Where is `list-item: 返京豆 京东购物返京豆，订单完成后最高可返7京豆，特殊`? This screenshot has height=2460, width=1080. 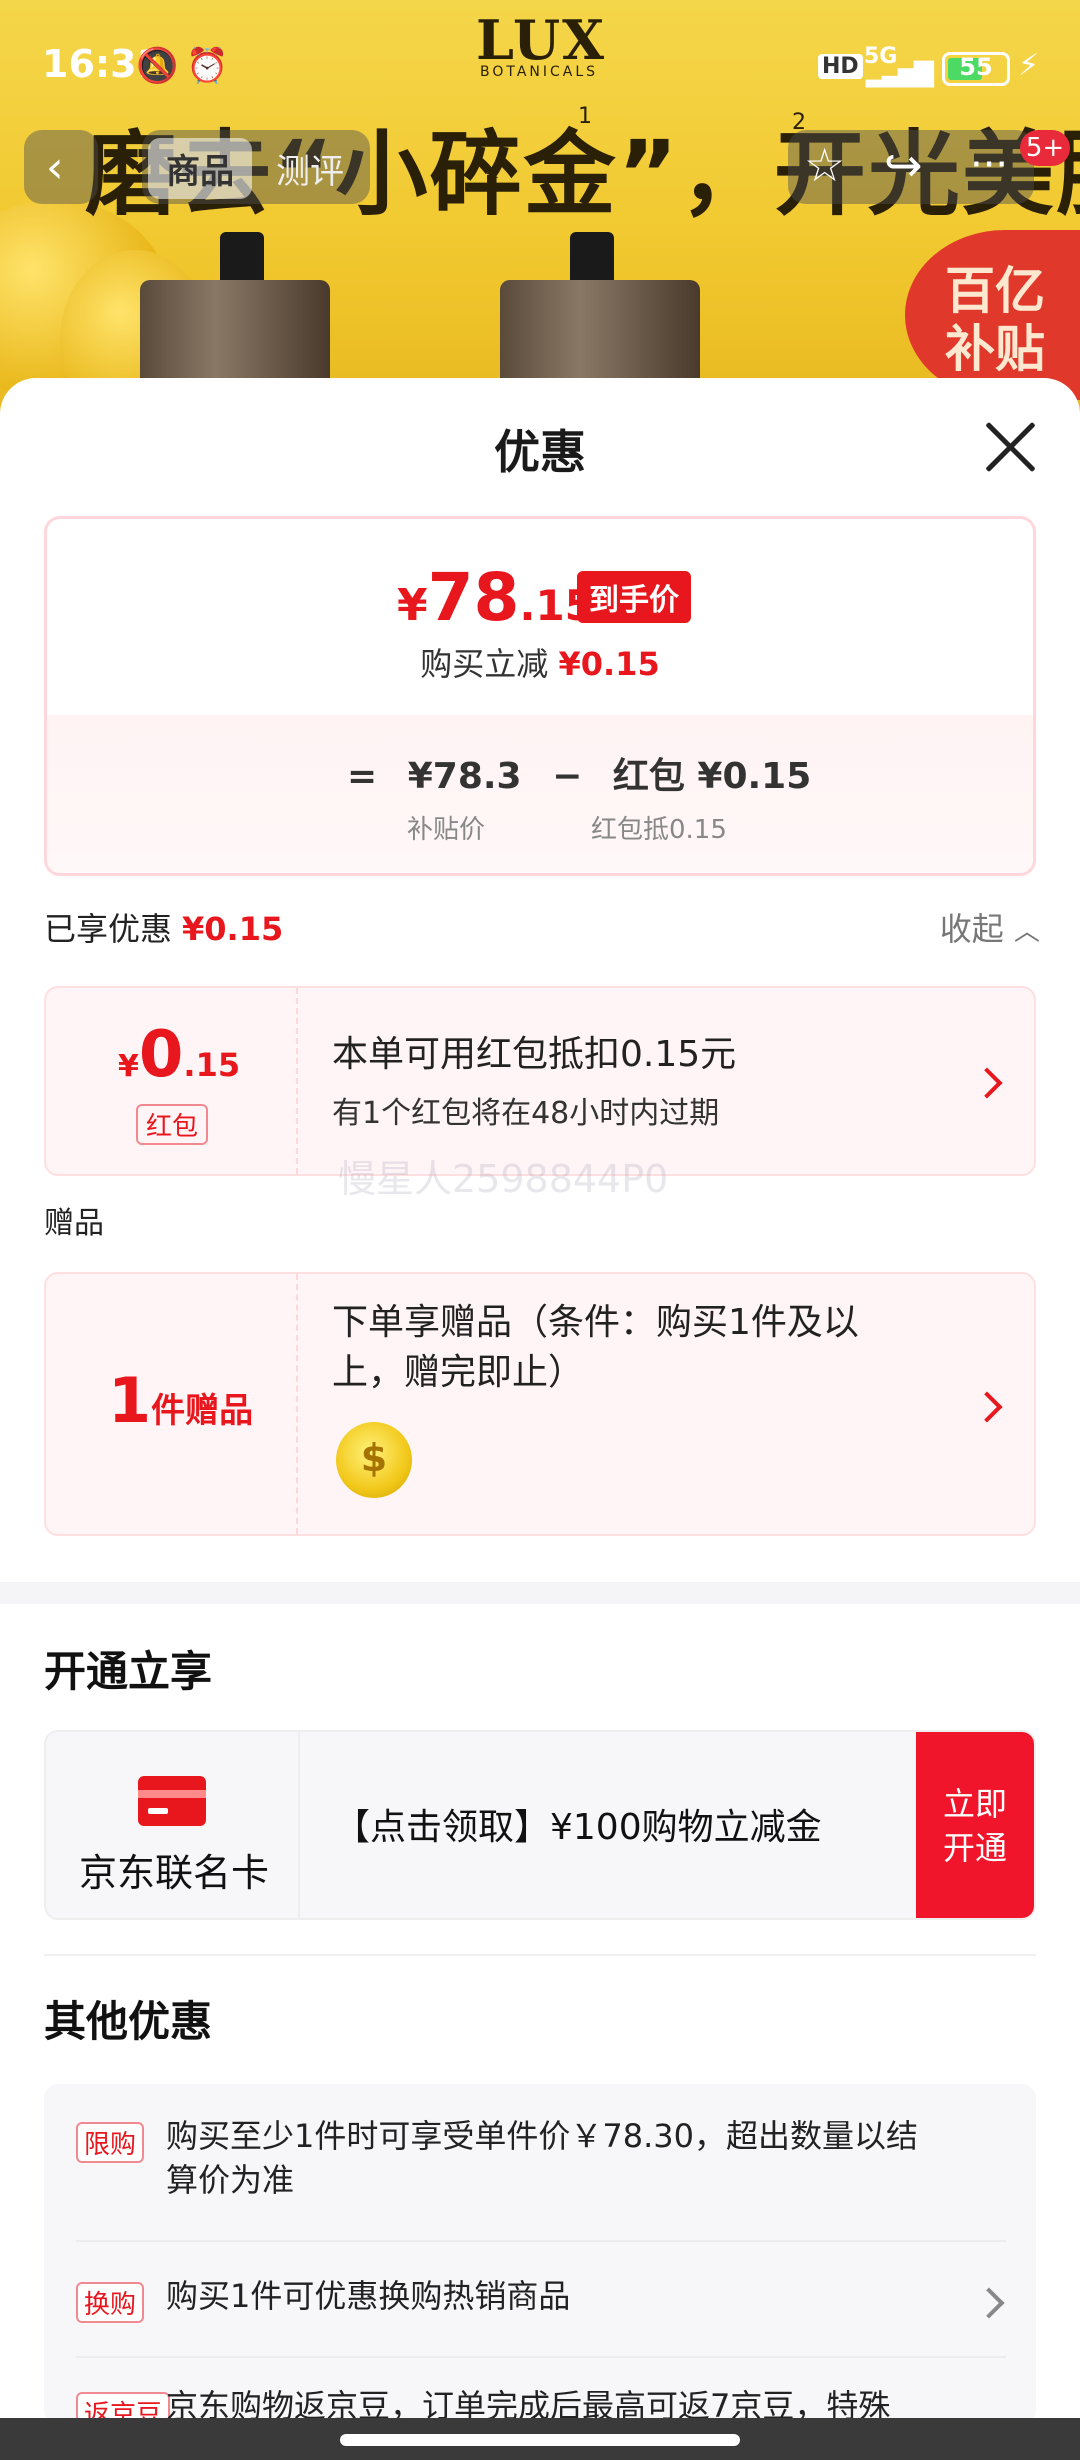
list-item: 返京豆 京东购物返京豆，订单完成后最高可返7京豆，特殊 is located at coordinates (540, 2389).